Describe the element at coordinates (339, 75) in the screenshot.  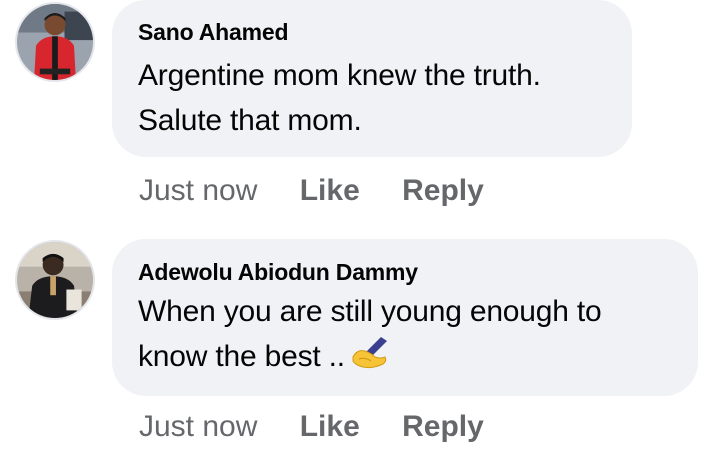
I see `comment-text-line: Argentine mom knew the truth.` at that location.